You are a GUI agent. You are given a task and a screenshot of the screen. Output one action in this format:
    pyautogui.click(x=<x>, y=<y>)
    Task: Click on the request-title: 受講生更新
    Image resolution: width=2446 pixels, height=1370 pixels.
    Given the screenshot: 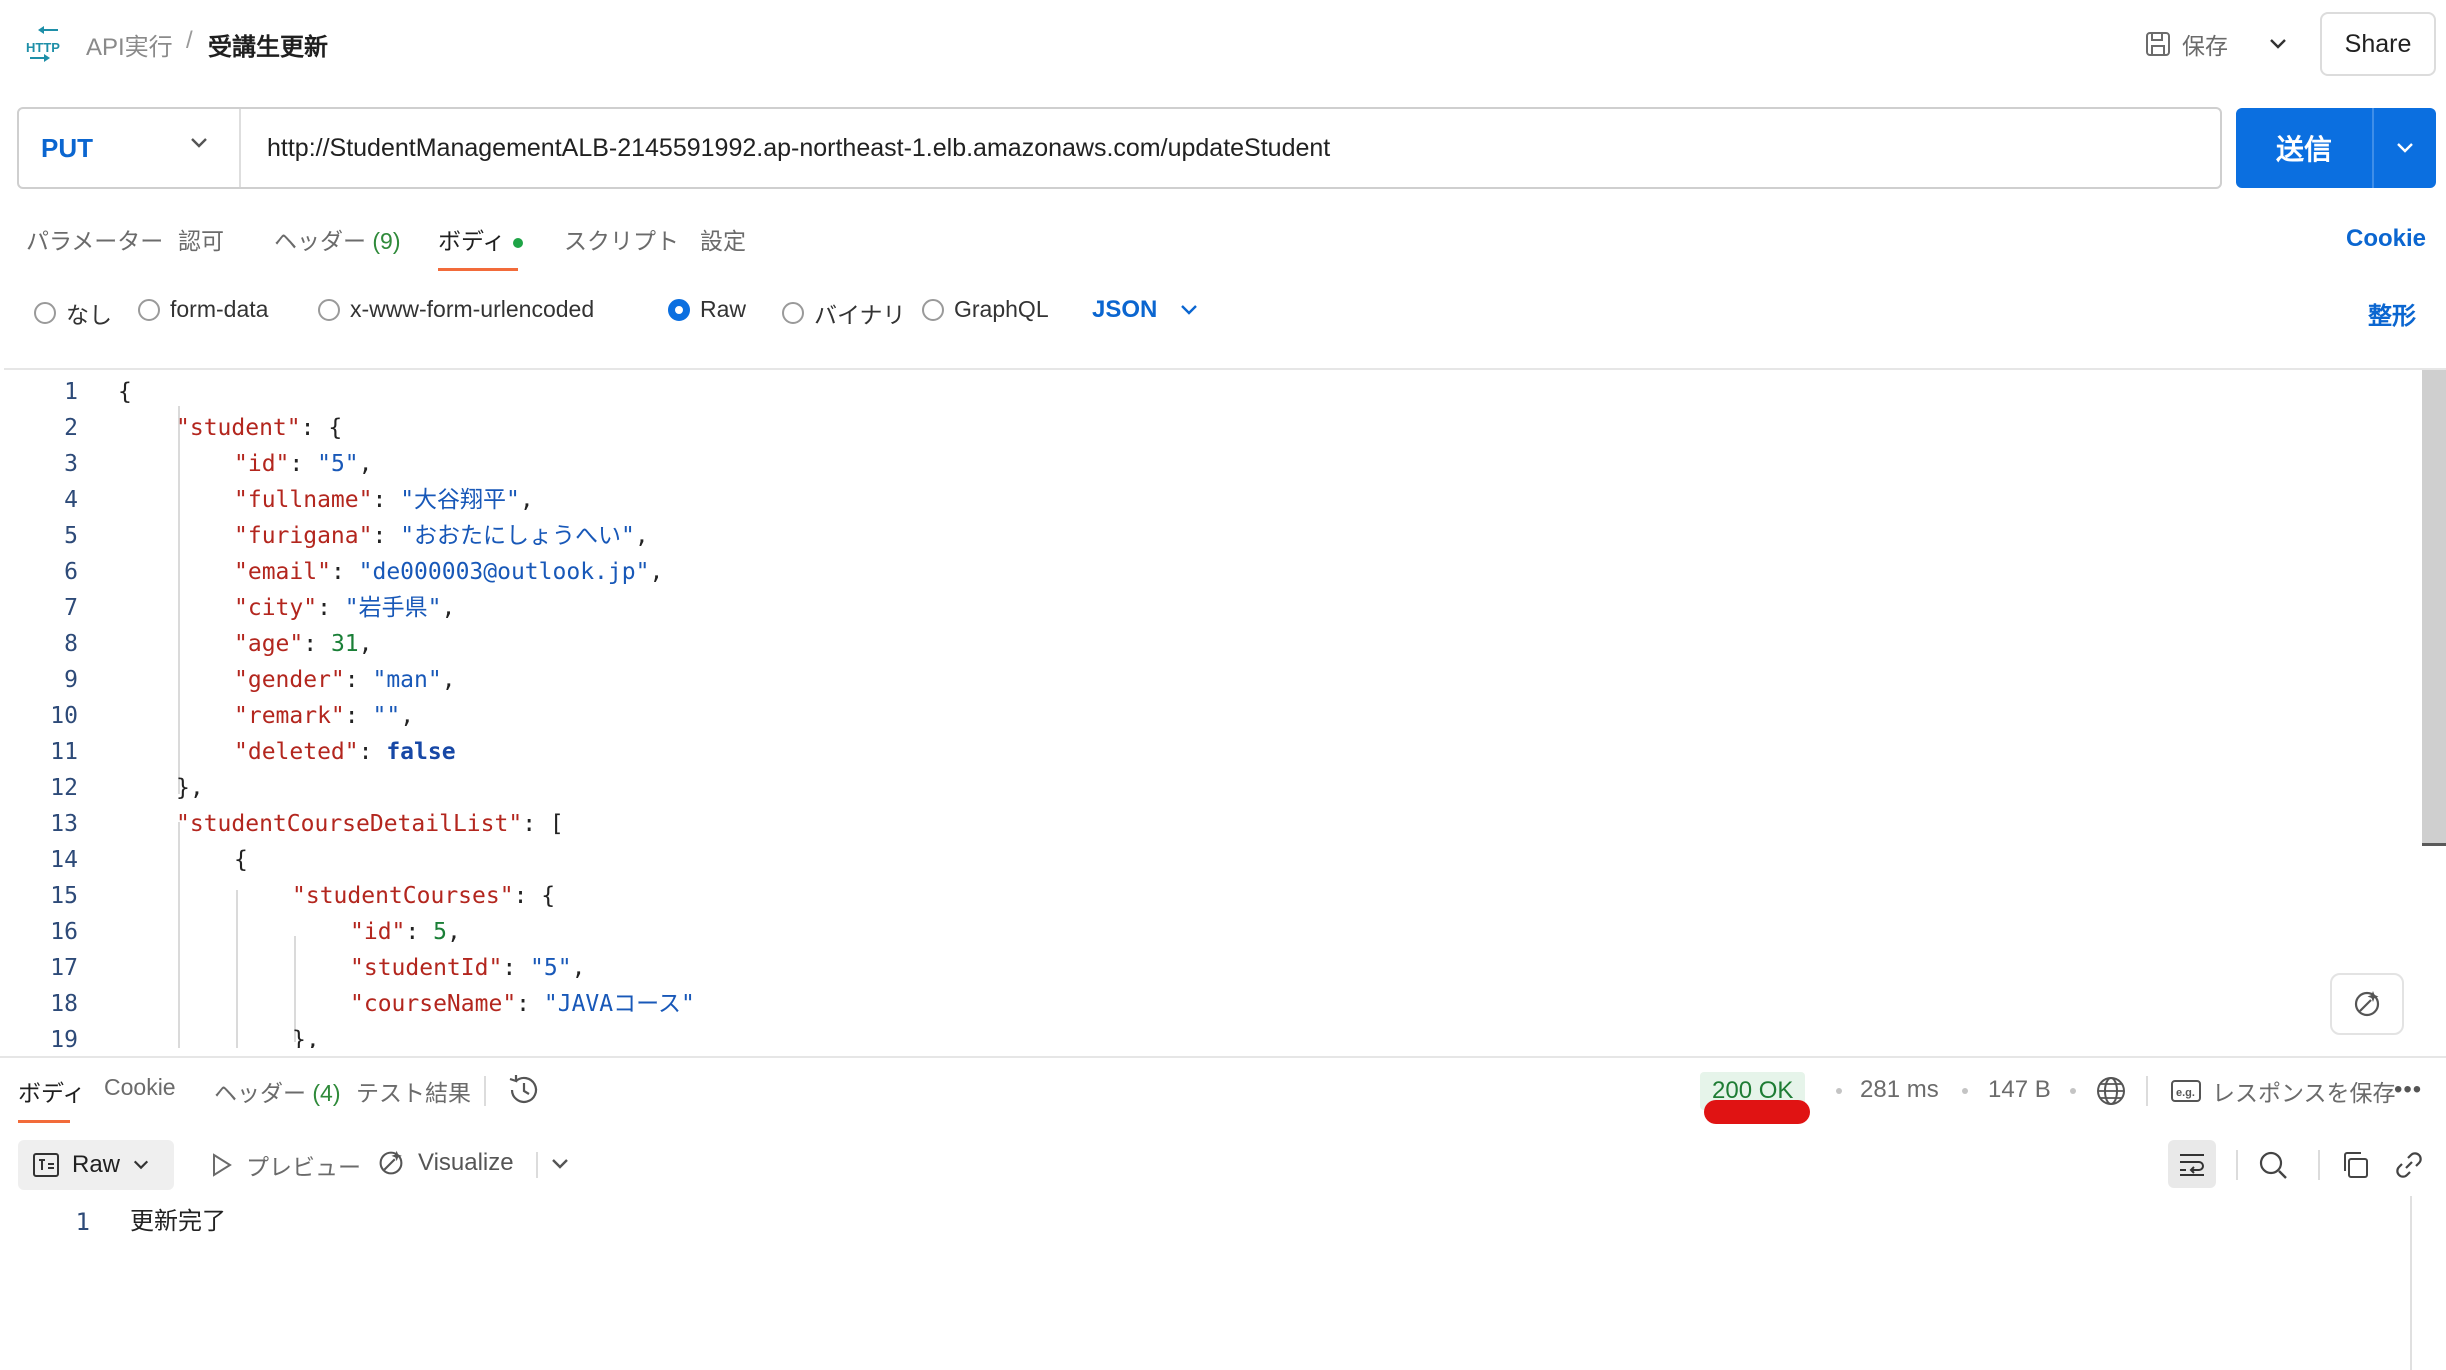 What is the action you would take?
    pyautogui.click(x=268, y=44)
    